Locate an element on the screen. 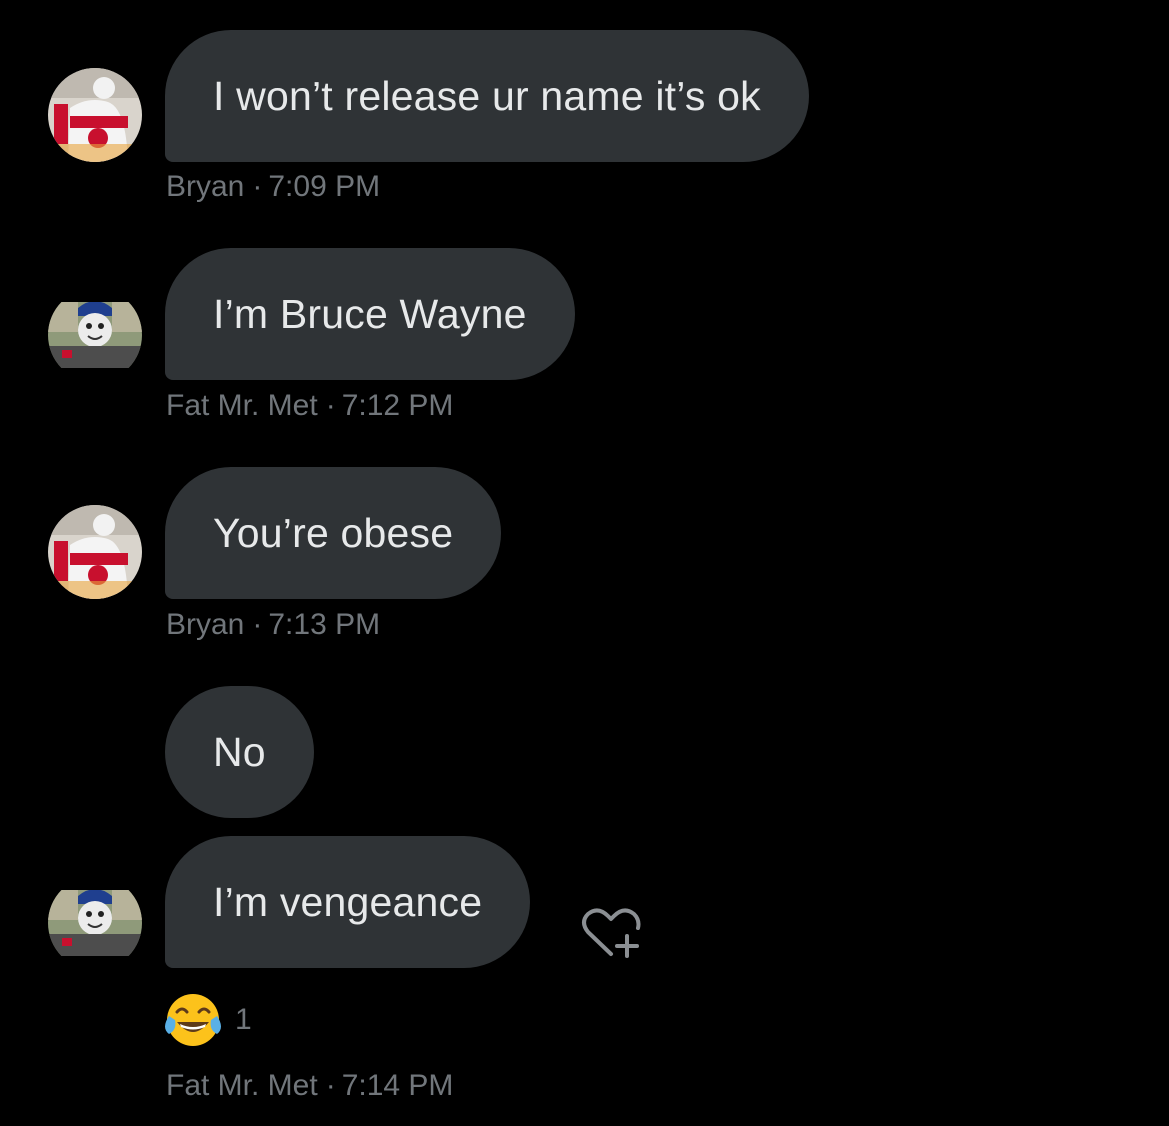 The height and width of the screenshot is (1126, 1169). message-meta: Bryan · 7:09 PM is located at coordinates (273, 187).